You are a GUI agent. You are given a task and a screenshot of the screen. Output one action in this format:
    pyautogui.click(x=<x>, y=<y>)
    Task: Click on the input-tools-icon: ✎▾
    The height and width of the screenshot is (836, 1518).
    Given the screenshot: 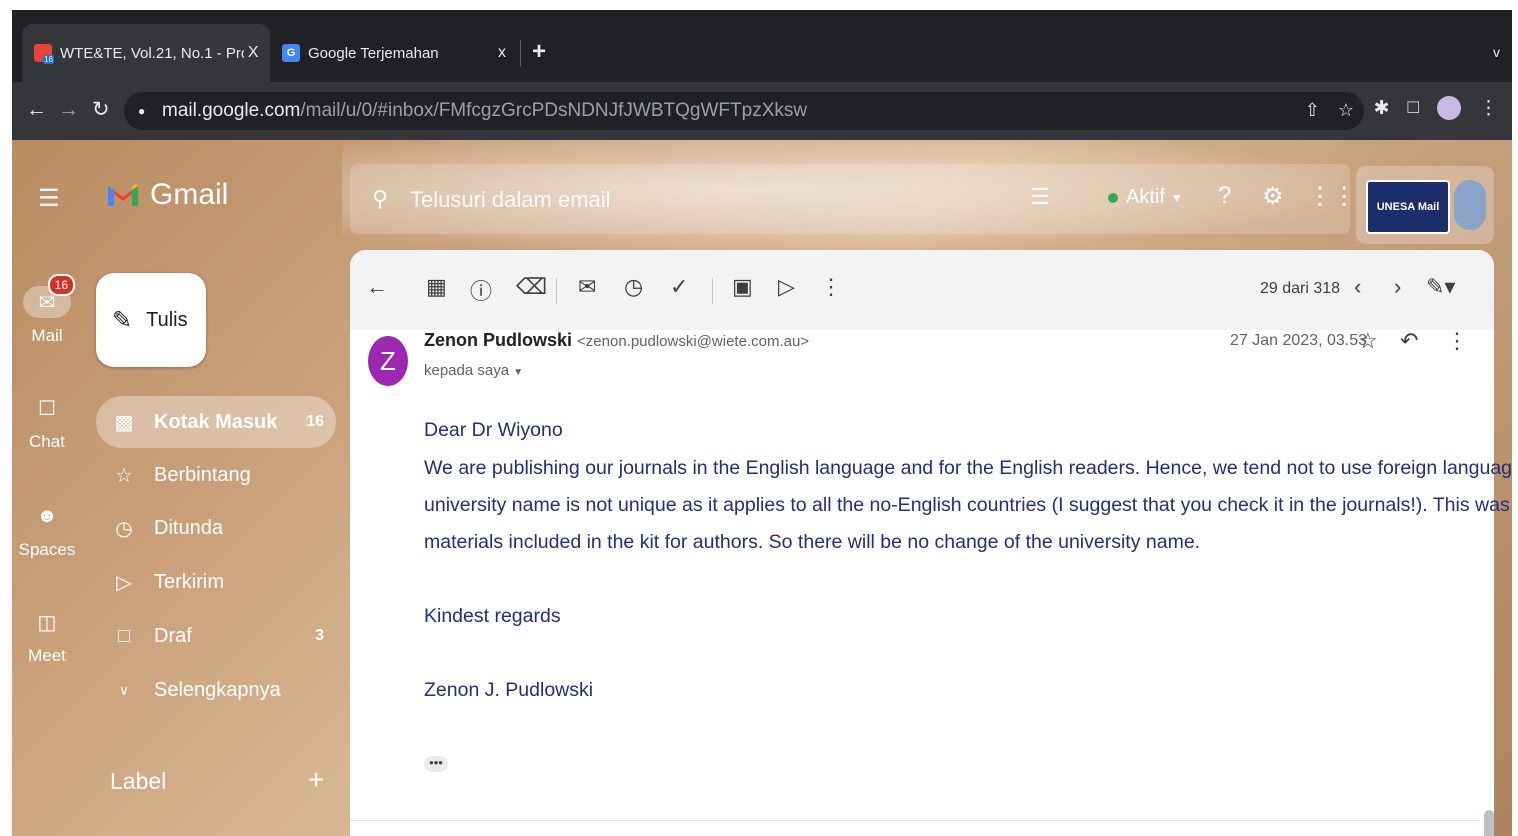 What is the action you would take?
    pyautogui.click(x=1440, y=287)
    